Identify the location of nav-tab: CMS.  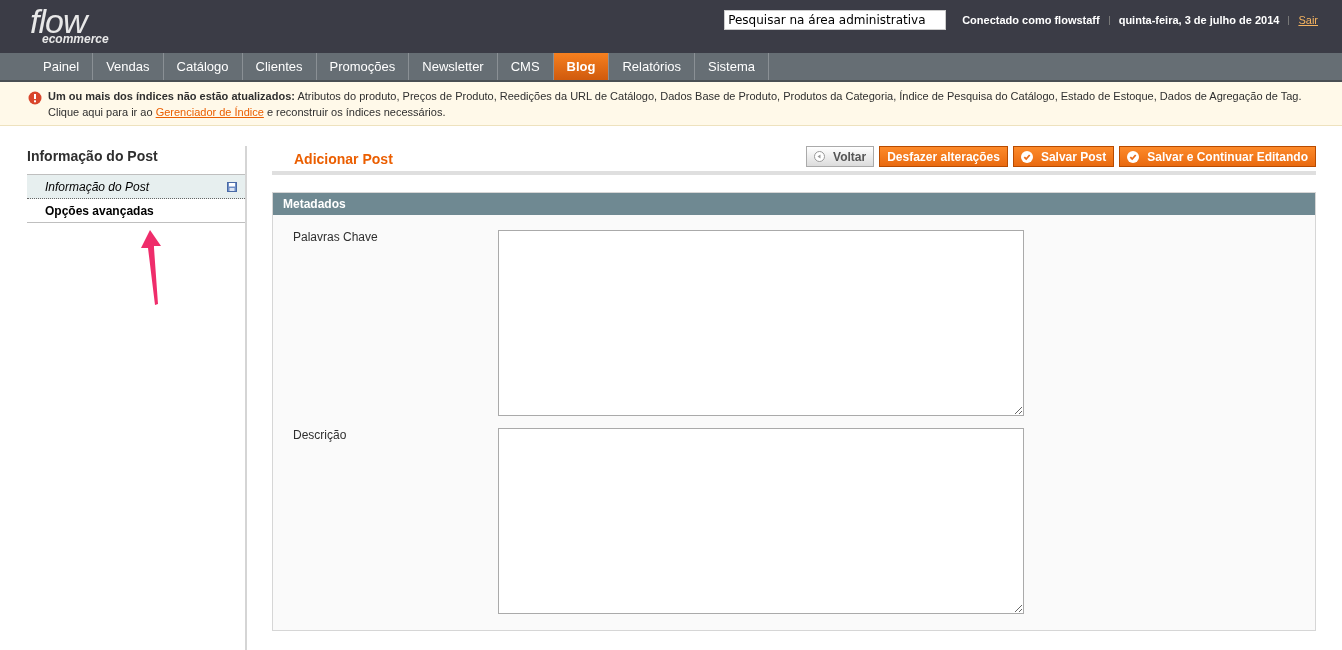
(525, 66).